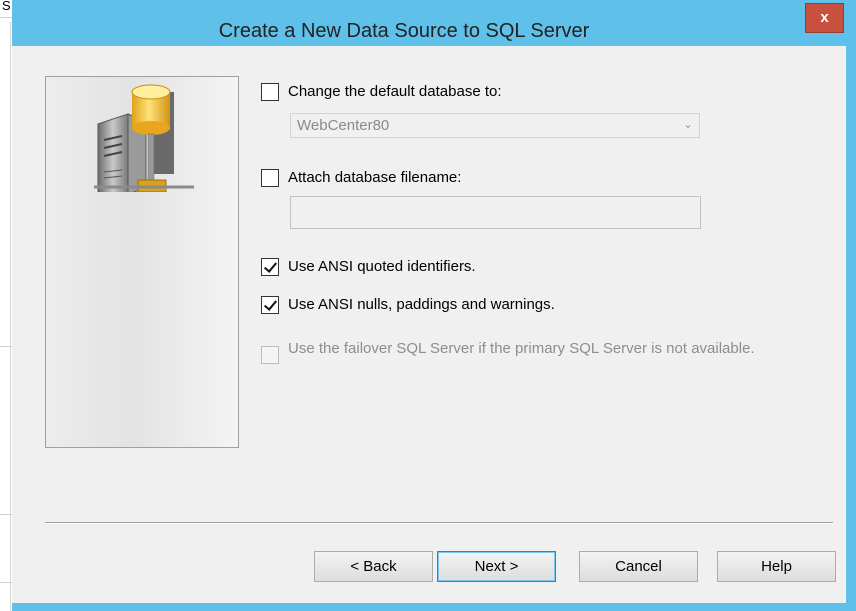  What do you see at coordinates (270, 178) in the screenshot?
I see `attach-database-checkbox` at bounding box center [270, 178].